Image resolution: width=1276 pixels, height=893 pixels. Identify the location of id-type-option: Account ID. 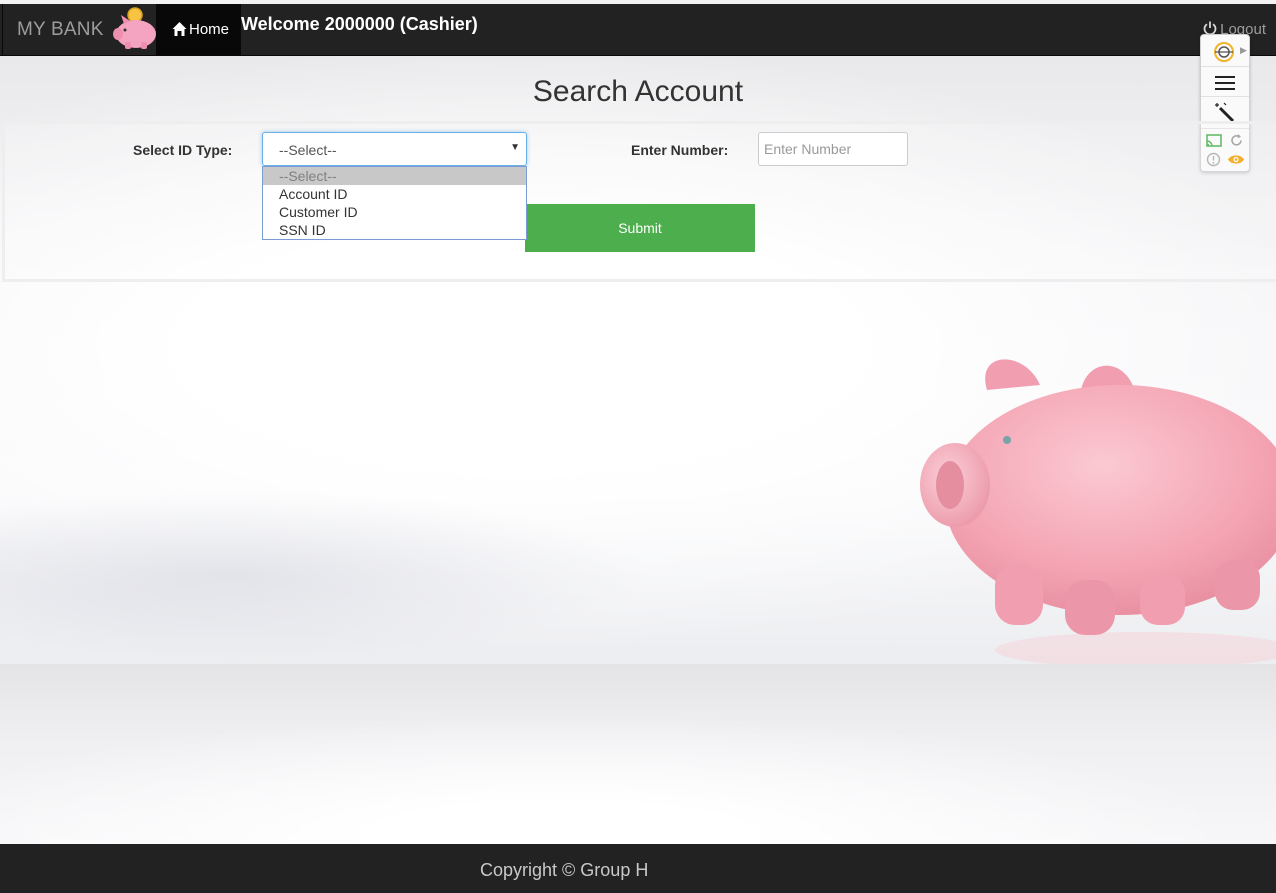
(394, 194).